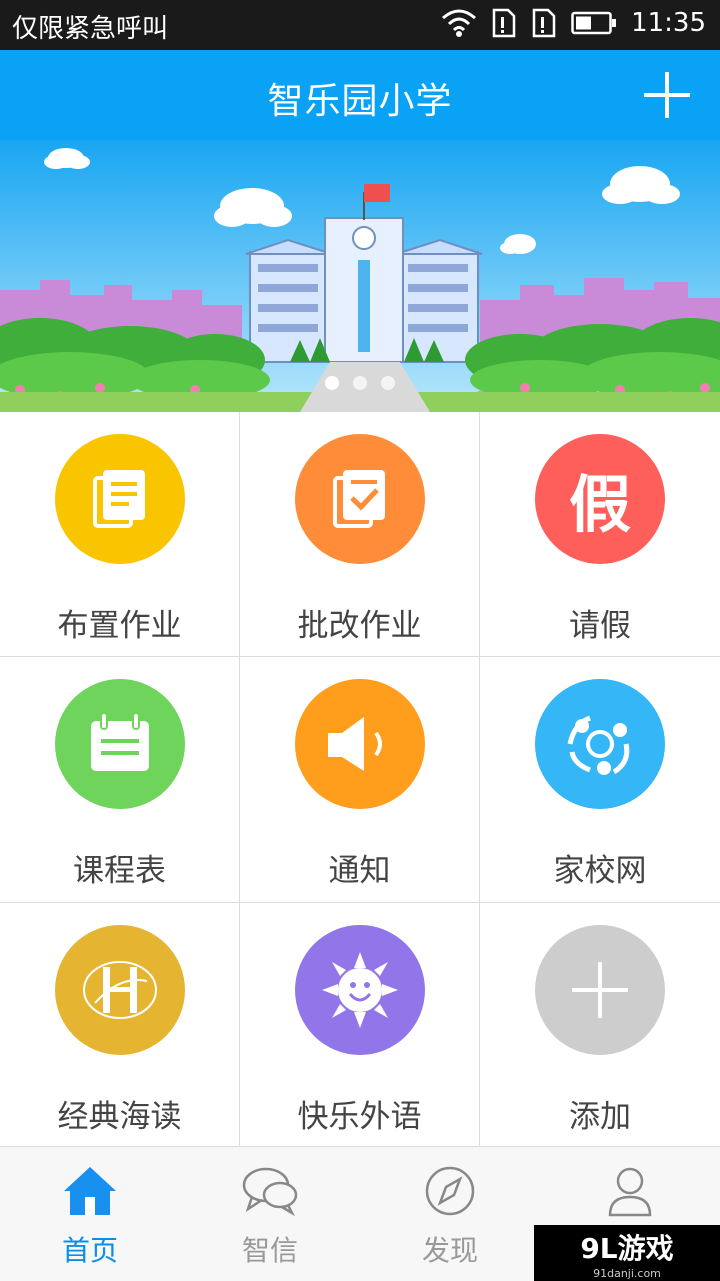 This screenshot has width=720, height=1281. I want to click on chat-icon, so click(270, 1192).